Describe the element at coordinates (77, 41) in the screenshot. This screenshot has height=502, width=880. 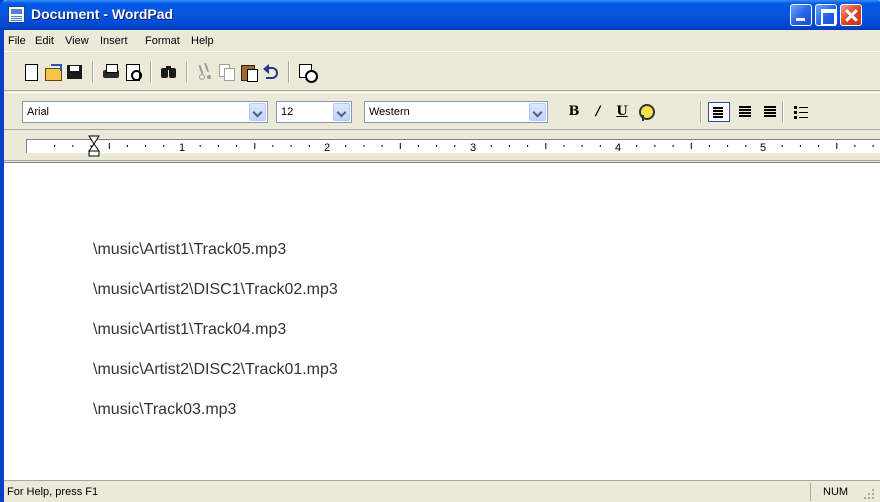
I see `menu-view: View` at that location.